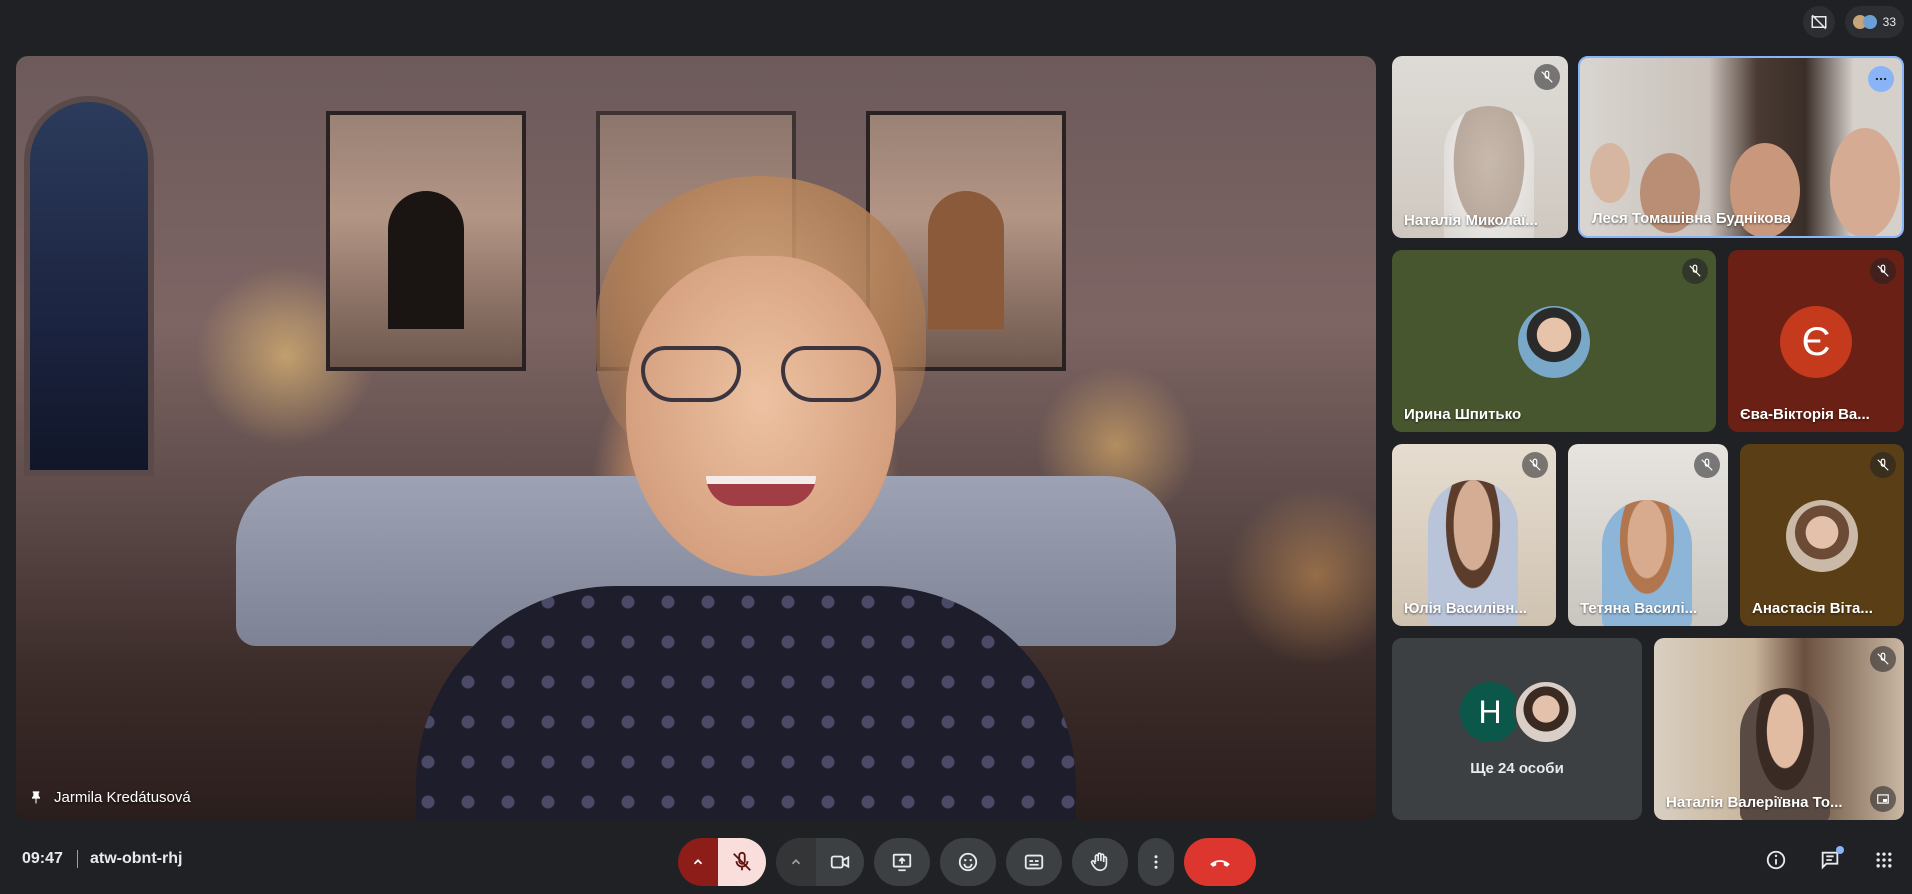 The height and width of the screenshot is (894, 1912). What do you see at coordinates (89, 286) in the screenshot?
I see `background-window` at bounding box center [89, 286].